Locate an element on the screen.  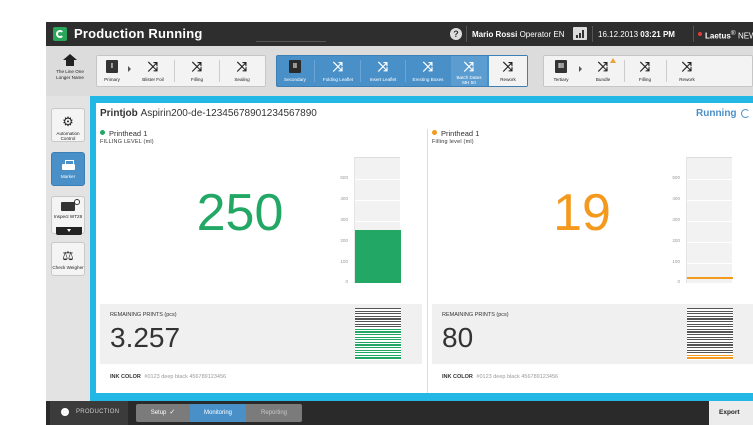
nav-label: Marker is located at coordinates (68, 176).